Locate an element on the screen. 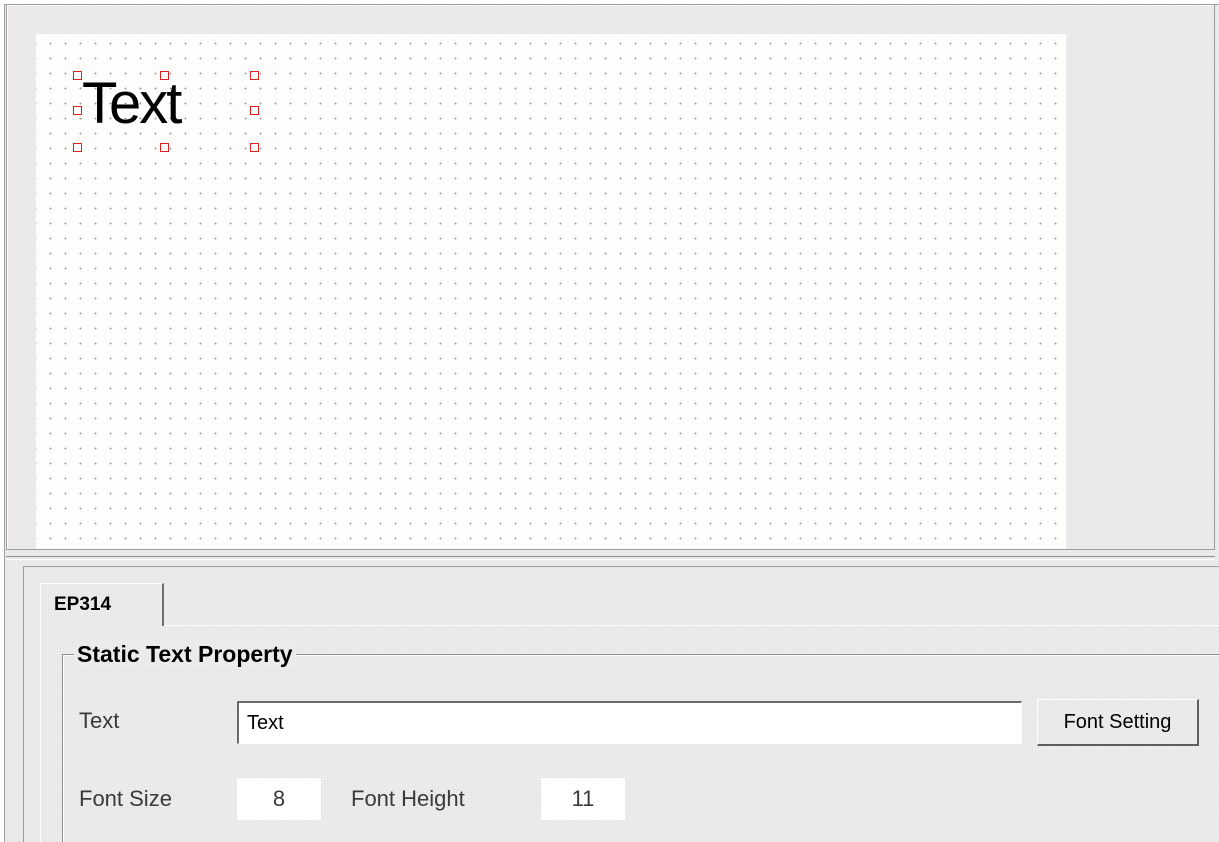  resize-handle-middle-right is located at coordinates (254, 110).